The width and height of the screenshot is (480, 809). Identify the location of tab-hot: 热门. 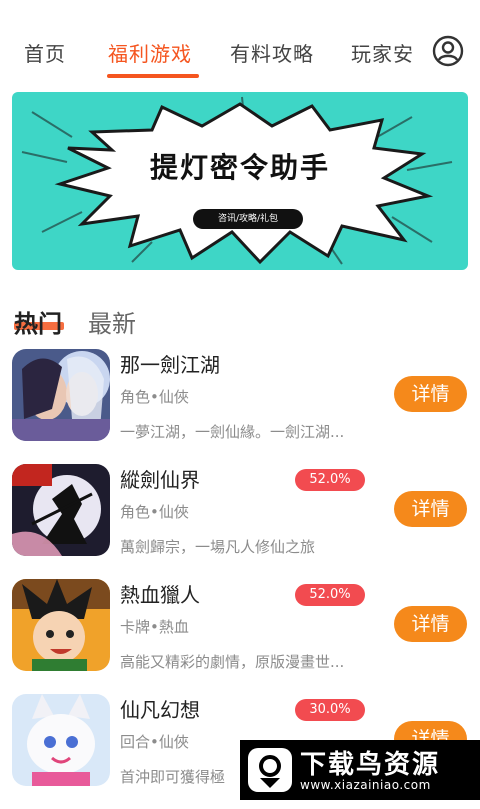
(38, 321).